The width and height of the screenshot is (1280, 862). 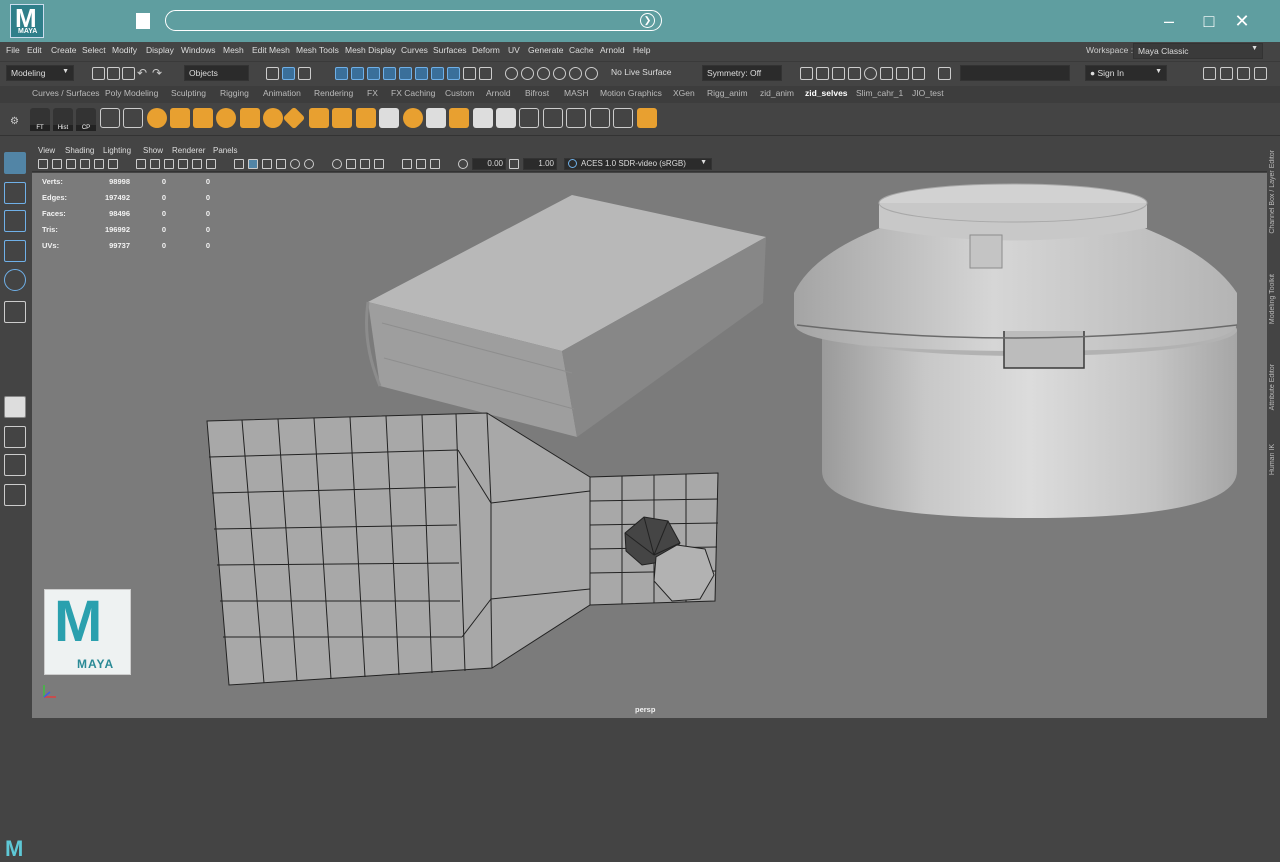 What do you see at coordinates (870, 73) in the screenshot?
I see `hypershade-icon` at bounding box center [870, 73].